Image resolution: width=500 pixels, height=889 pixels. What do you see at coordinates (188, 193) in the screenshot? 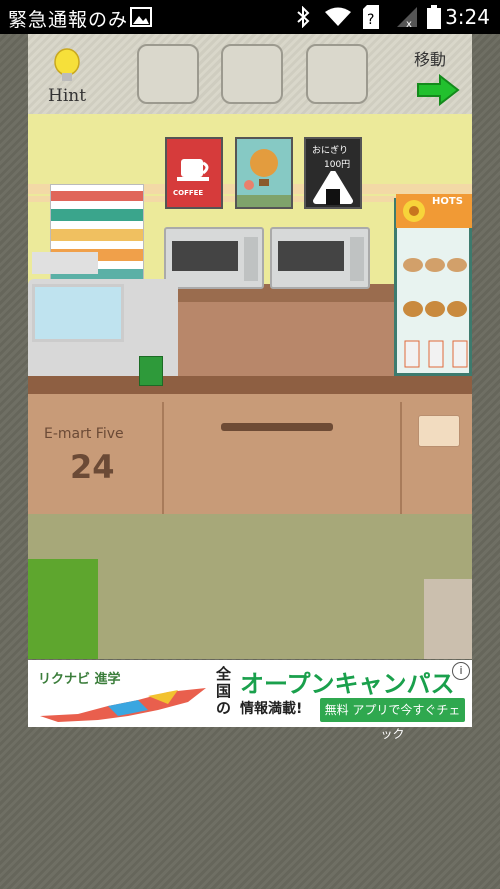
I see `coffee-label: COFFEE` at bounding box center [188, 193].